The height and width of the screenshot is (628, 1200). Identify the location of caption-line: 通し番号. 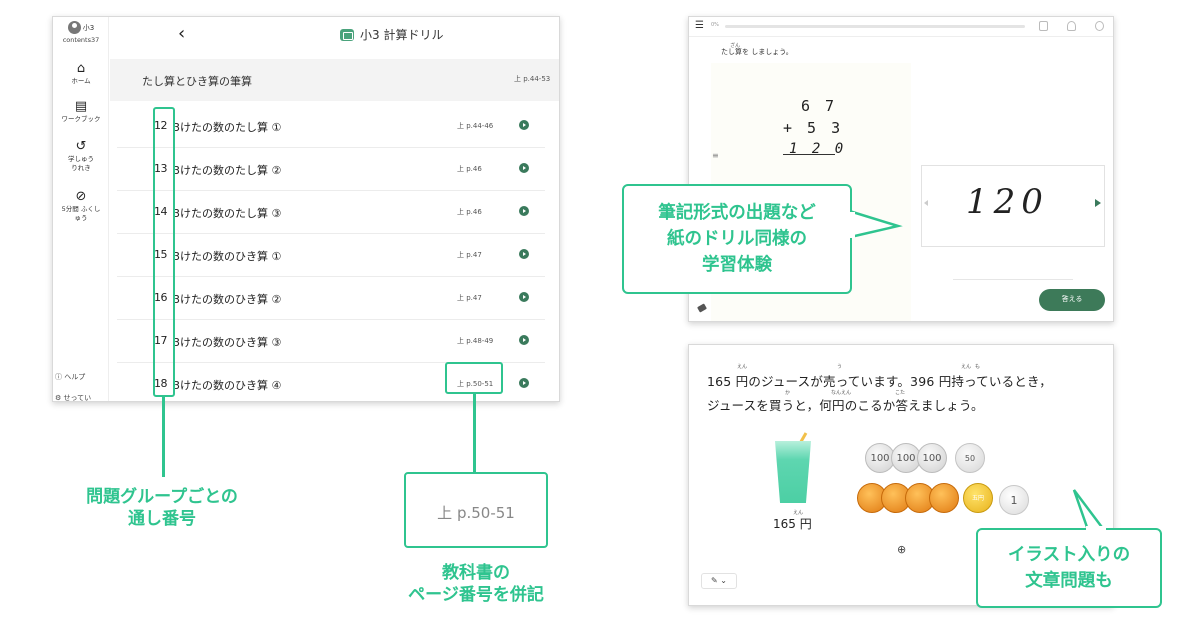
(162, 519).